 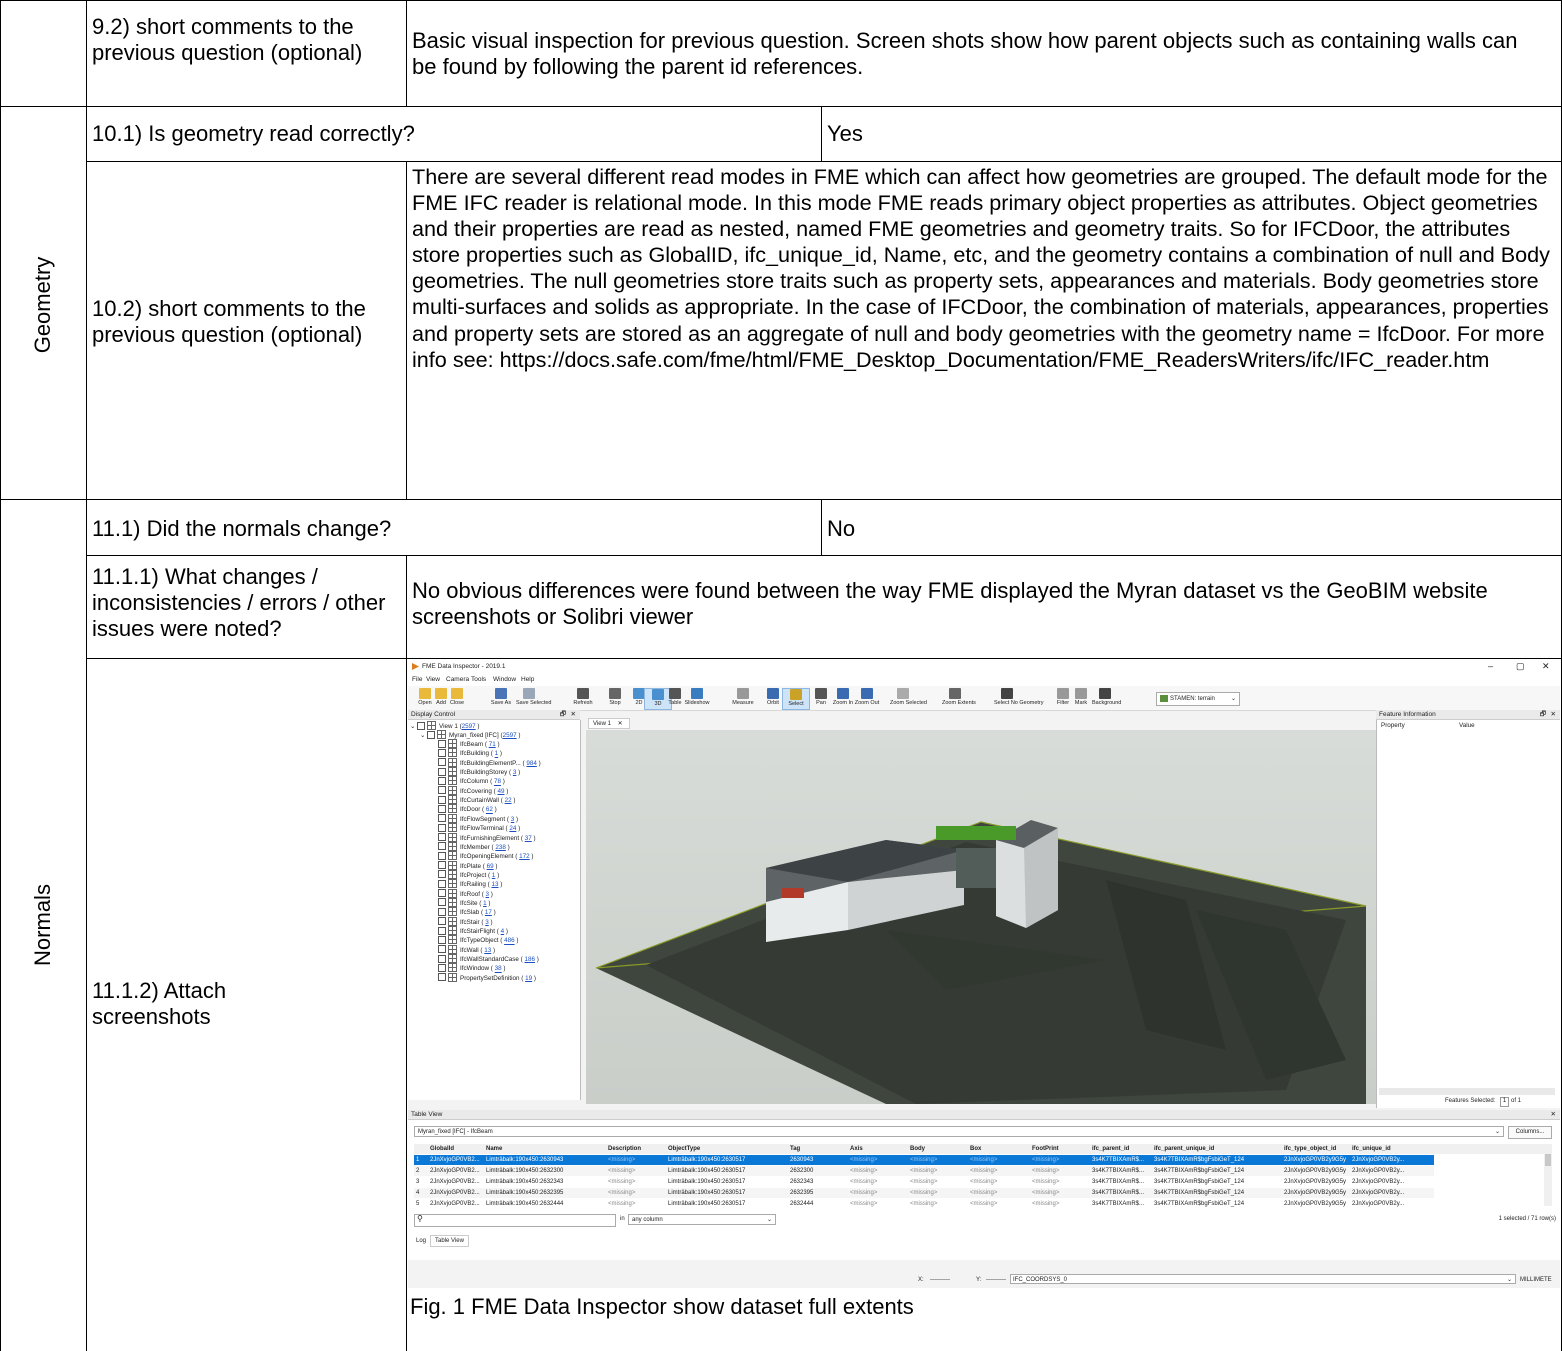 What do you see at coordinates (498, 969) in the screenshot?
I see `layer-count-link: 38` at bounding box center [498, 969].